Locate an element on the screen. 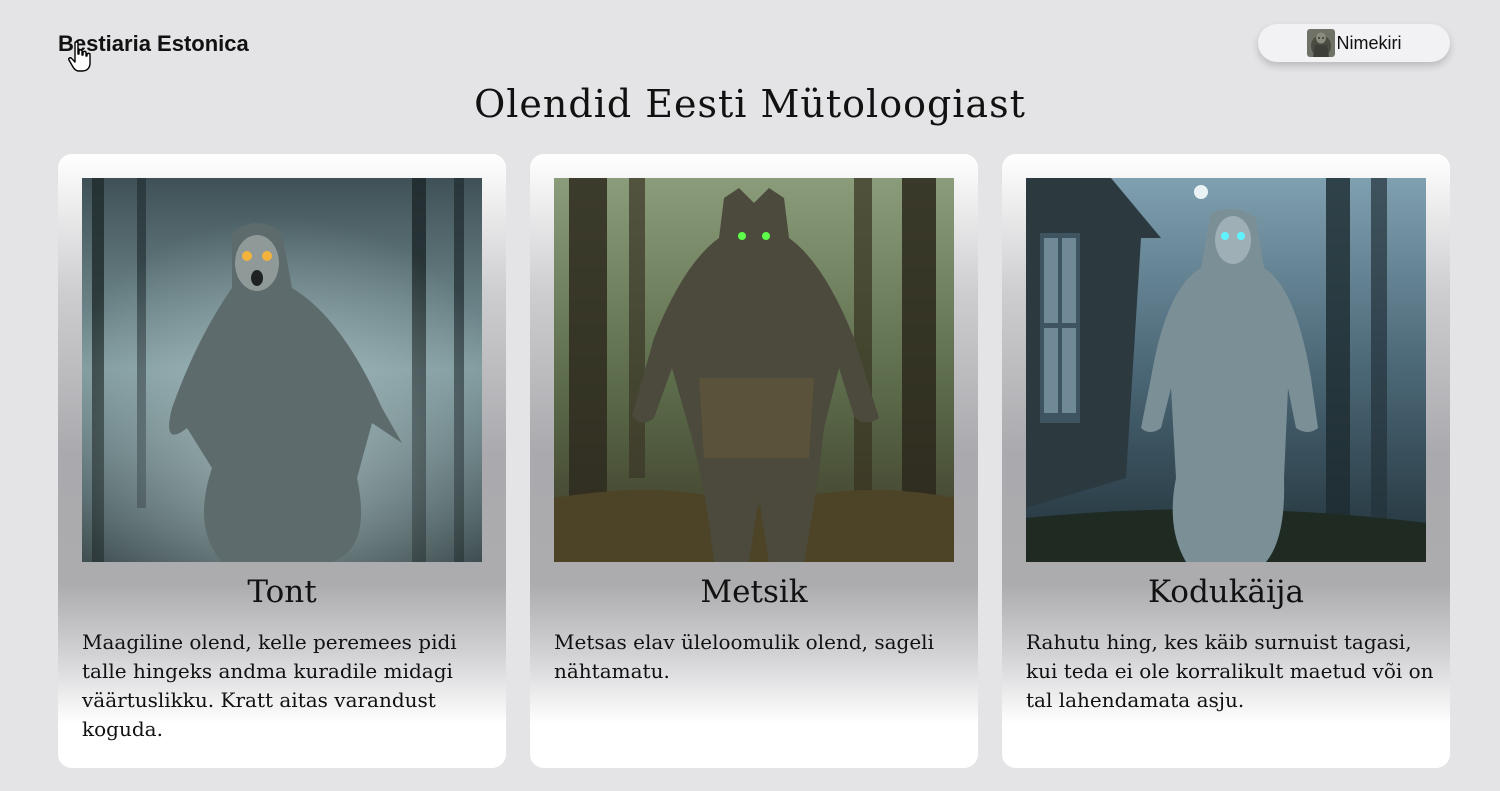  card-title: Tont is located at coordinates (282, 592).